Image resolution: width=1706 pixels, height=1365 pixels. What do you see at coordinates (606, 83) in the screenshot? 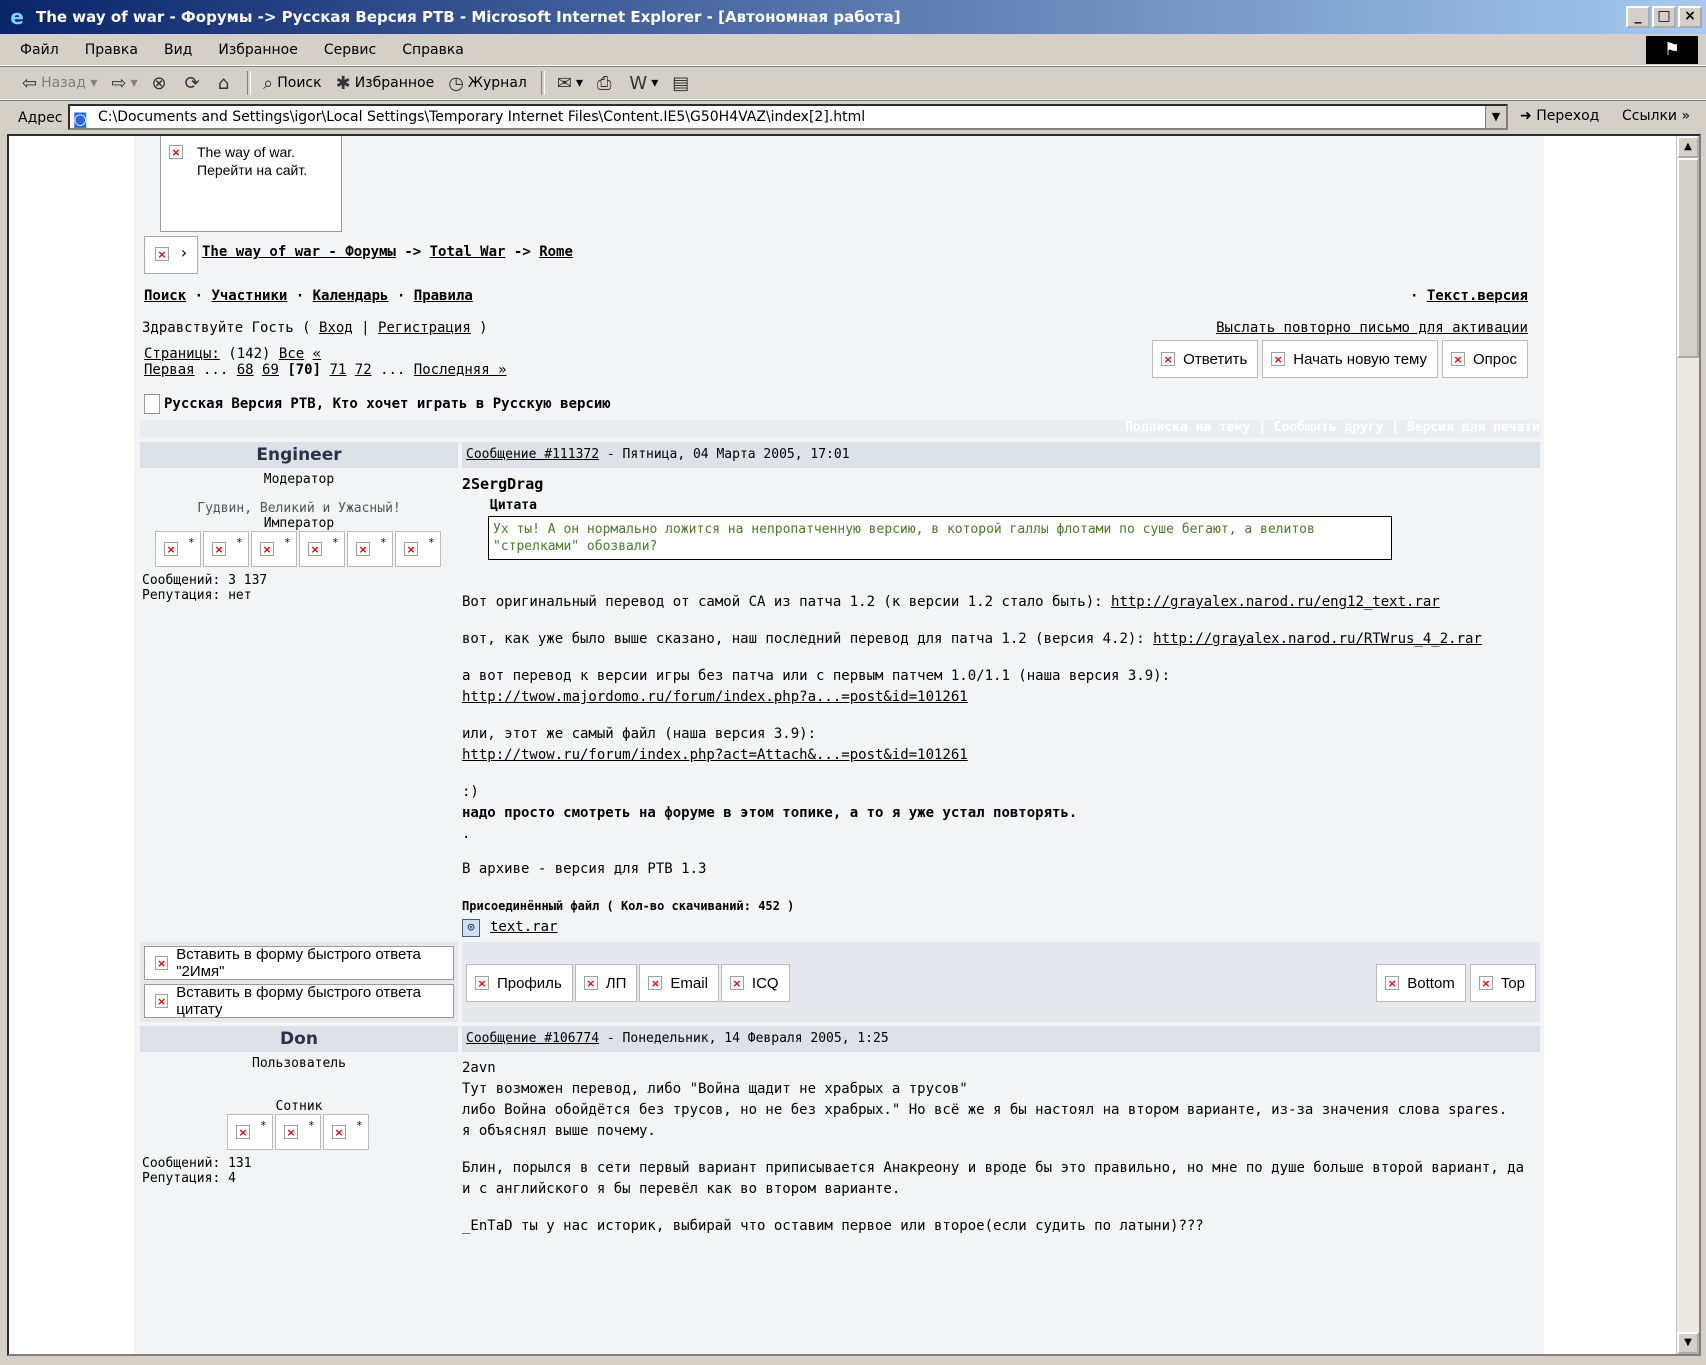
I see `print-button: ⎙` at bounding box center [606, 83].